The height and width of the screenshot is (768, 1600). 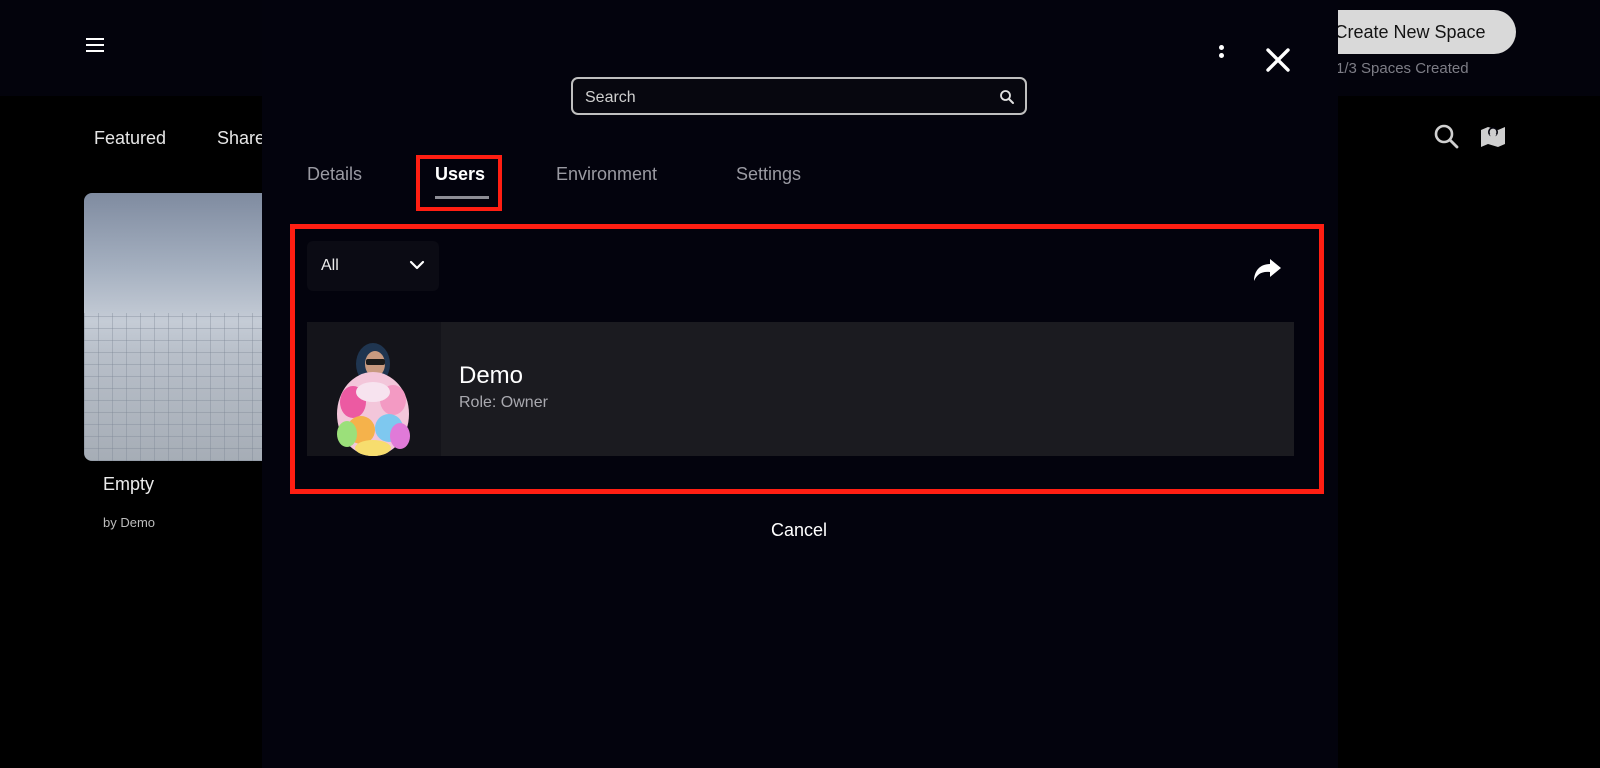 What do you see at coordinates (800, 389) in the screenshot?
I see `user-list-item: Demo Role: Owner` at bounding box center [800, 389].